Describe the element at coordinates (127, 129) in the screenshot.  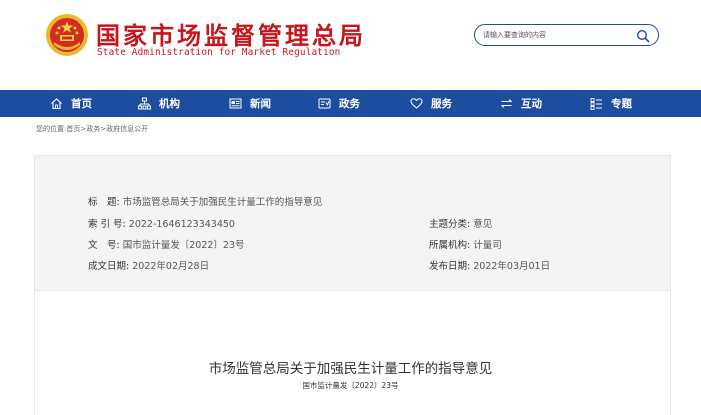
I see `breadcrumb-info-disclosure: 政府信息公开` at that location.